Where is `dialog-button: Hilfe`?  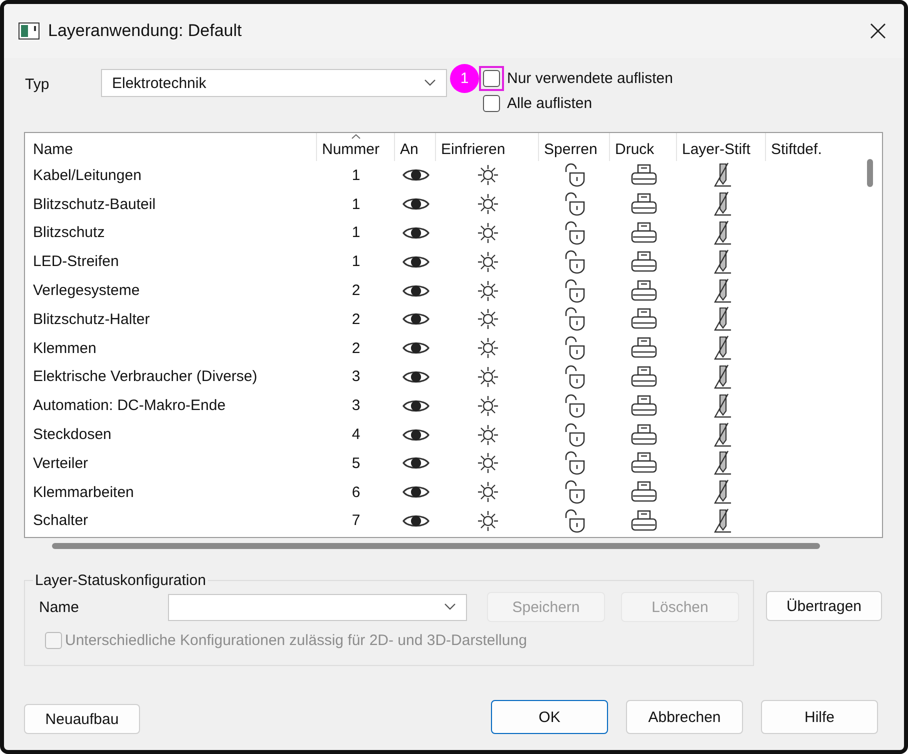
dialog-button: Hilfe is located at coordinates (819, 717).